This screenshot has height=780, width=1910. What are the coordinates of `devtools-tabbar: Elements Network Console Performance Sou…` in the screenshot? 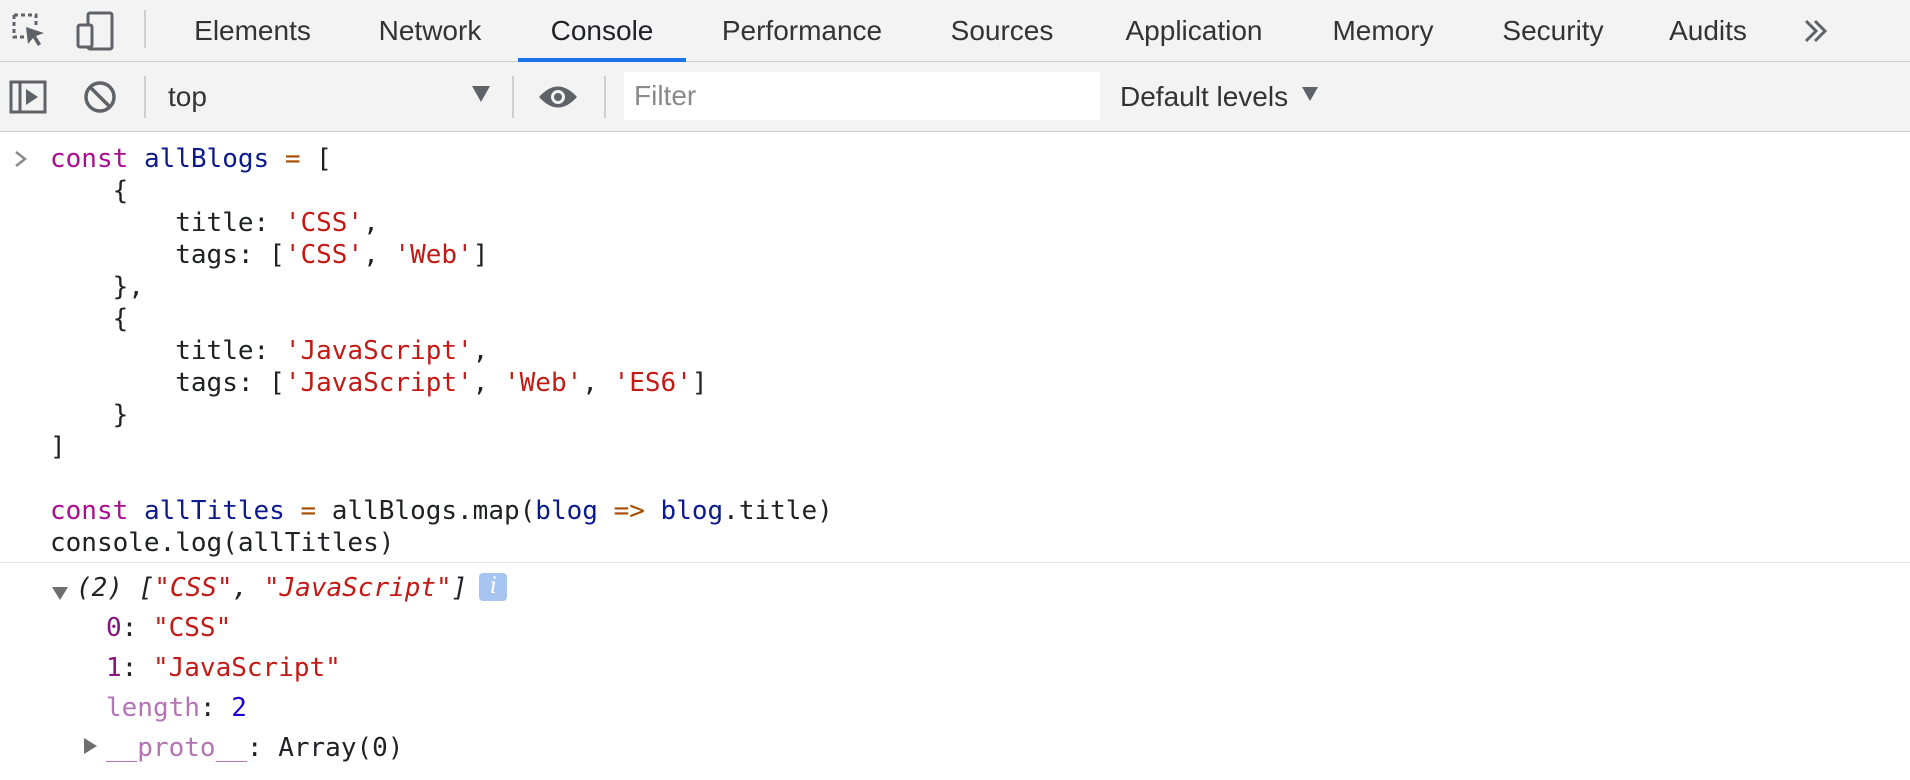 It's located at (955, 31).